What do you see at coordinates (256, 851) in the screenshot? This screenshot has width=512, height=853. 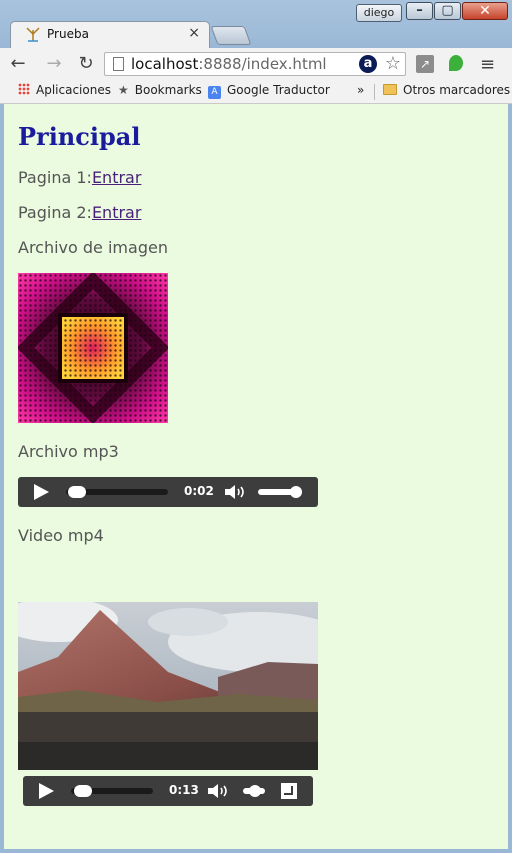 I see `window-frame-bottom` at bounding box center [256, 851].